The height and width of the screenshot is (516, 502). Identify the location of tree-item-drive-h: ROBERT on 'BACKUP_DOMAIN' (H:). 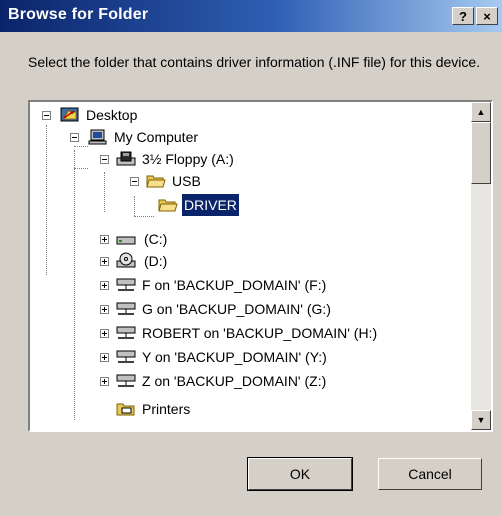
(235, 333).